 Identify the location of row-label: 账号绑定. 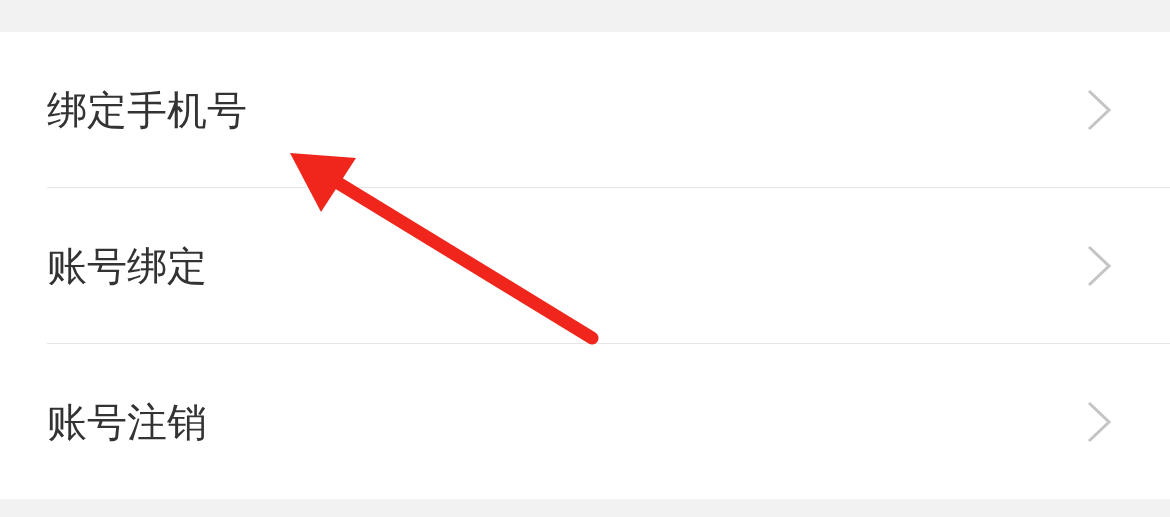
(127, 266).